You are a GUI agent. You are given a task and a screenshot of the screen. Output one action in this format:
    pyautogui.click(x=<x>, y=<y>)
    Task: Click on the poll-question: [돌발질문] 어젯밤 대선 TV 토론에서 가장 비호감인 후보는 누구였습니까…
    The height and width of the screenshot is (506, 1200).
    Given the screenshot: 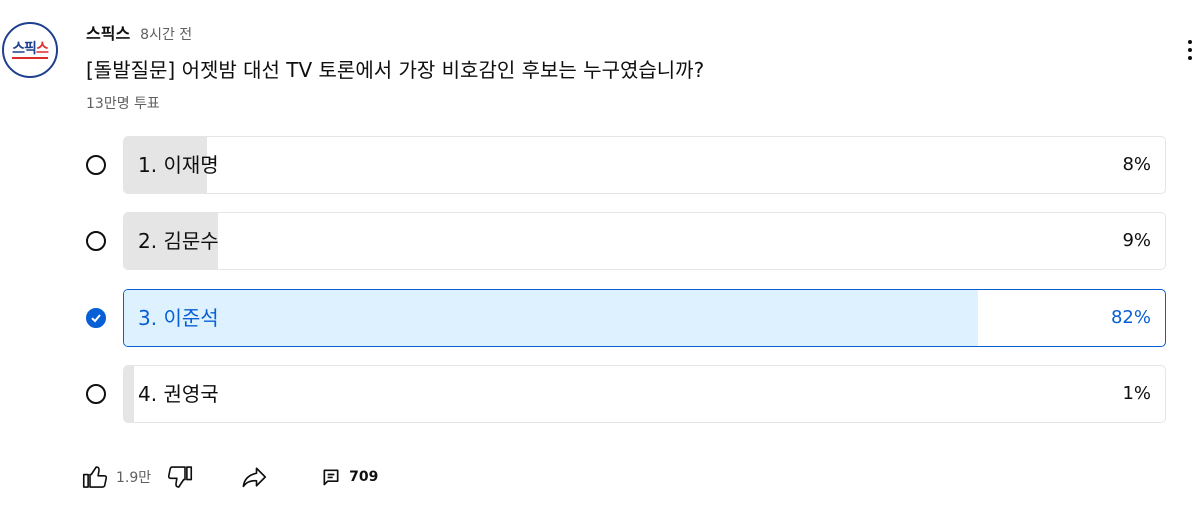 What is the action you would take?
    pyautogui.click(x=395, y=70)
    